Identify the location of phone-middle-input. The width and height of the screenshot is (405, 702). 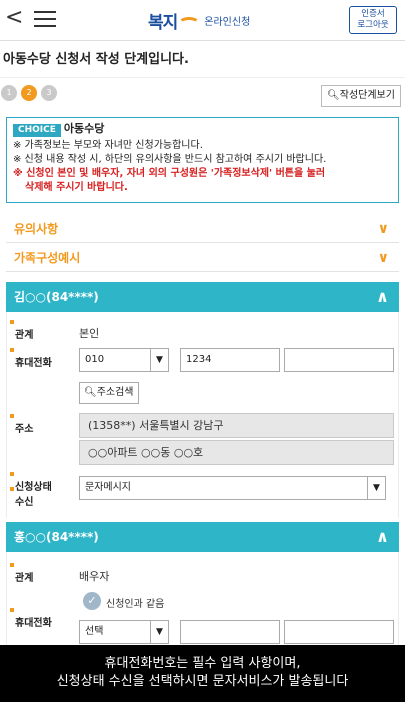
(230, 632).